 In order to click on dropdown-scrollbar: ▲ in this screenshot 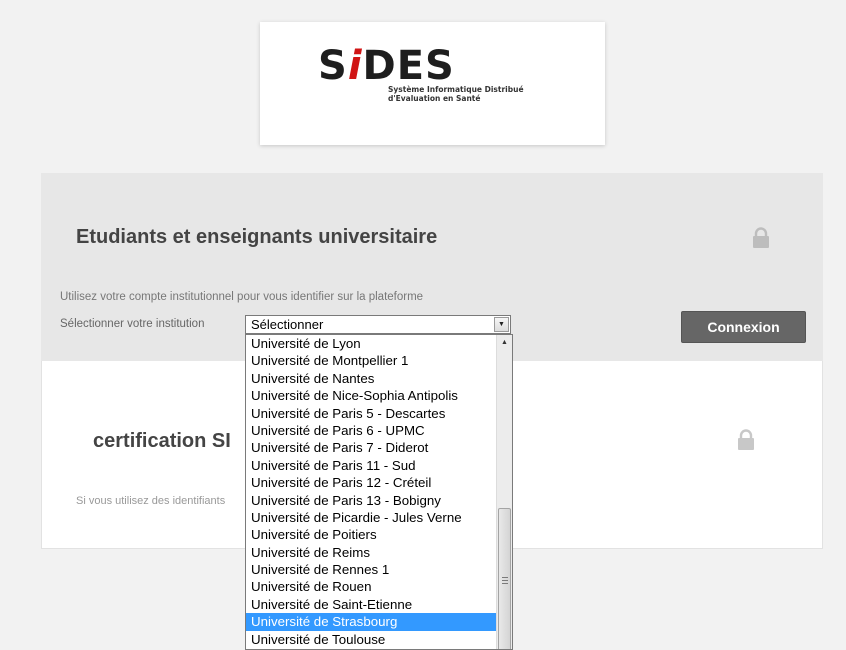, I will do `click(504, 492)`.